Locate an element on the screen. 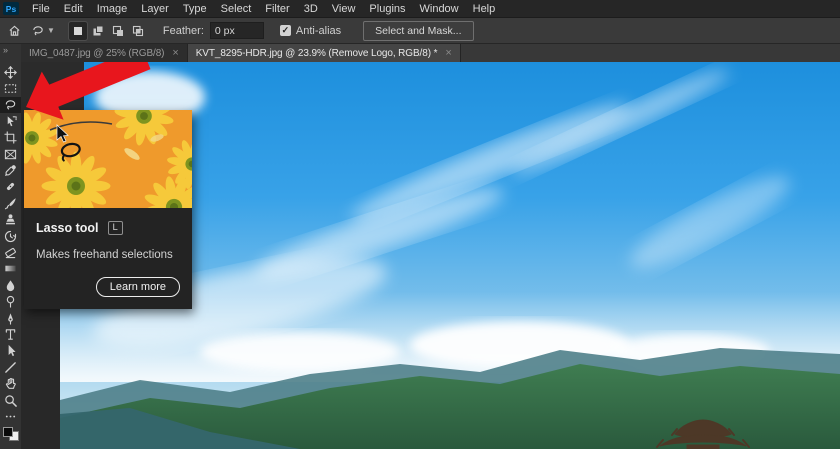  tool-type is located at coordinates (10, 334).